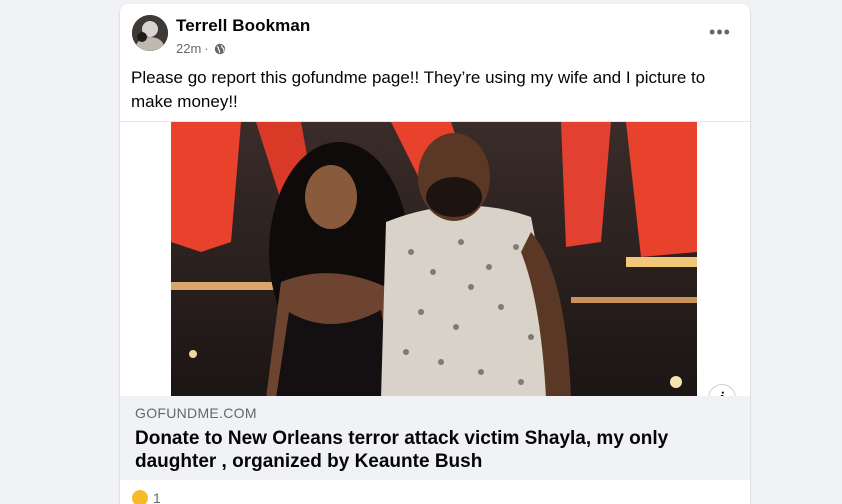 Image resolution: width=842 pixels, height=504 pixels. I want to click on link-domain: GOFUNDME.COM, so click(196, 413).